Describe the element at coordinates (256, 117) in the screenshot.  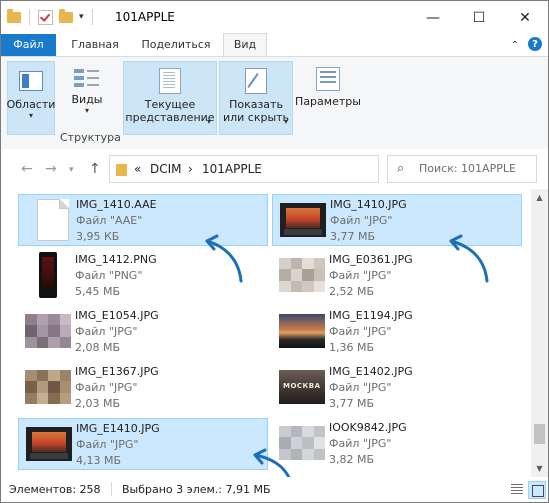
I see `show-hide-label-2: или скрыть` at that location.